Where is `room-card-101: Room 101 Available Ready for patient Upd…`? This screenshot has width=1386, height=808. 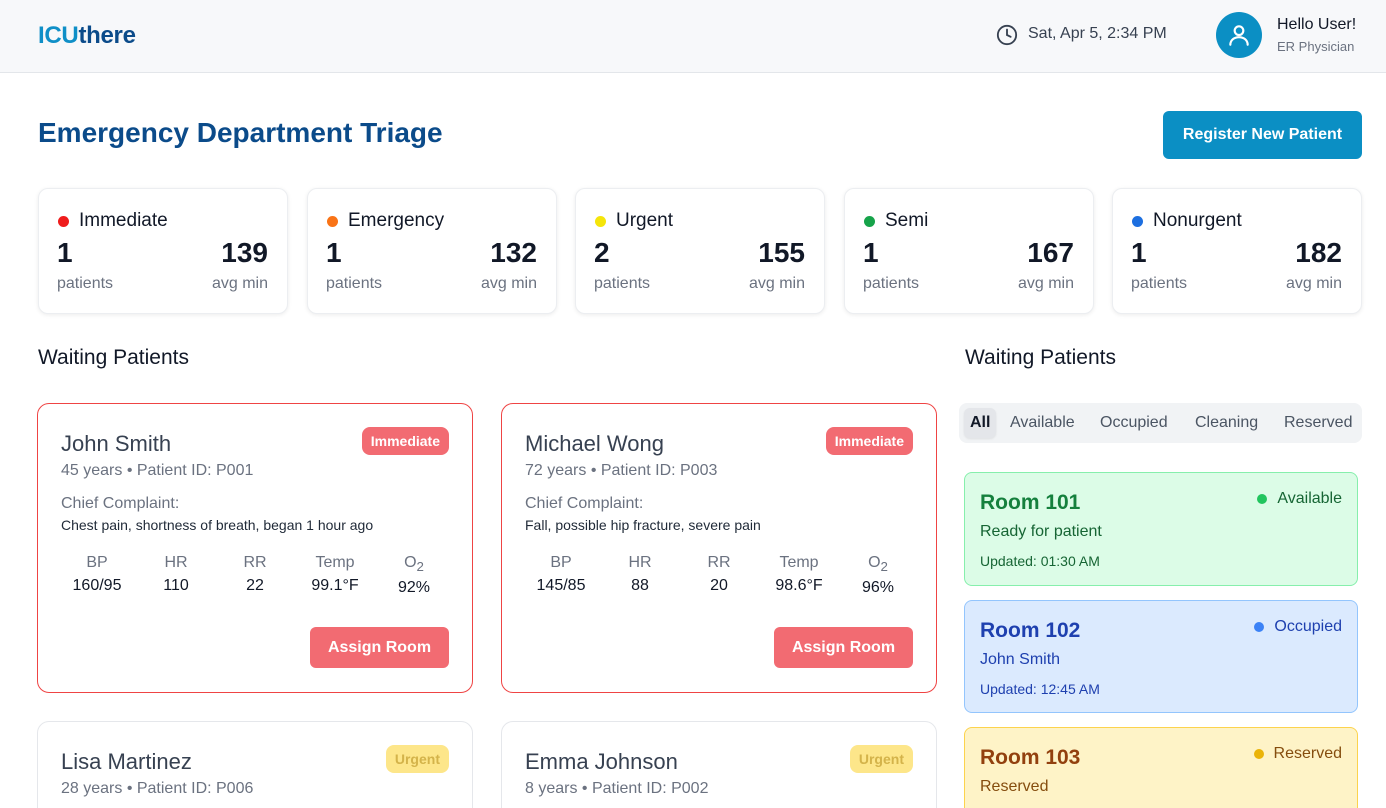 room-card-101: Room 101 Available Ready for patient Upd… is located at coordinates (1161, 529).